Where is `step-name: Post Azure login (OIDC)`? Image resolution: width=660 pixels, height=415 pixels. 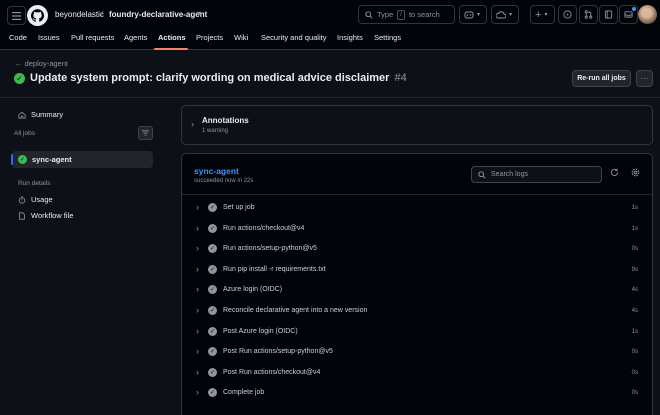
step-name: Post Azure login (OIDC) is located at coordinates (260, 331).